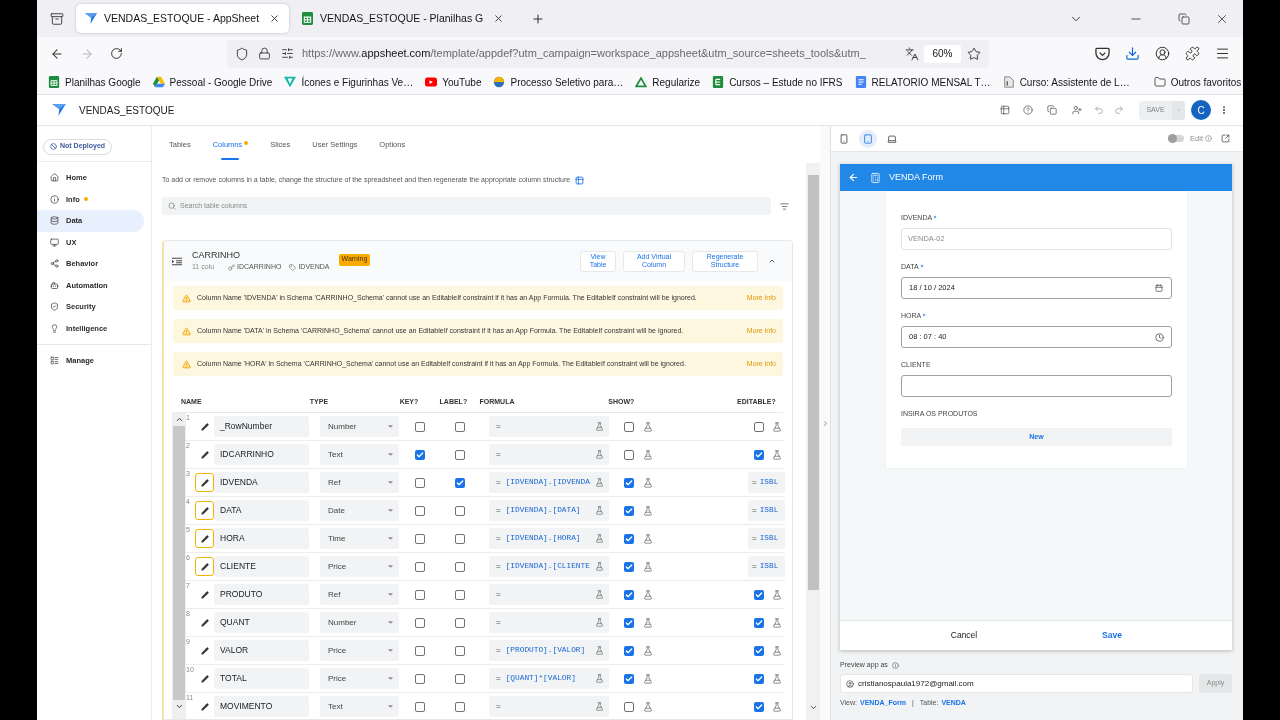  I want to click on name-field: PRODUTO, so click(261, 594).